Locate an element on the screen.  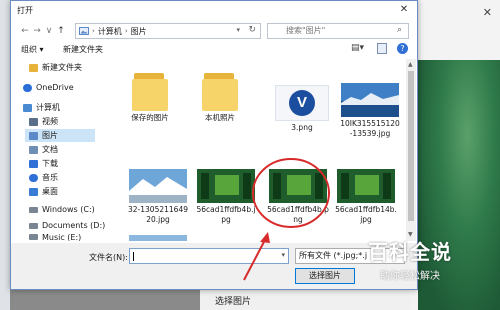
background-caption: 选择图片 is located at coordinates (233, 300).